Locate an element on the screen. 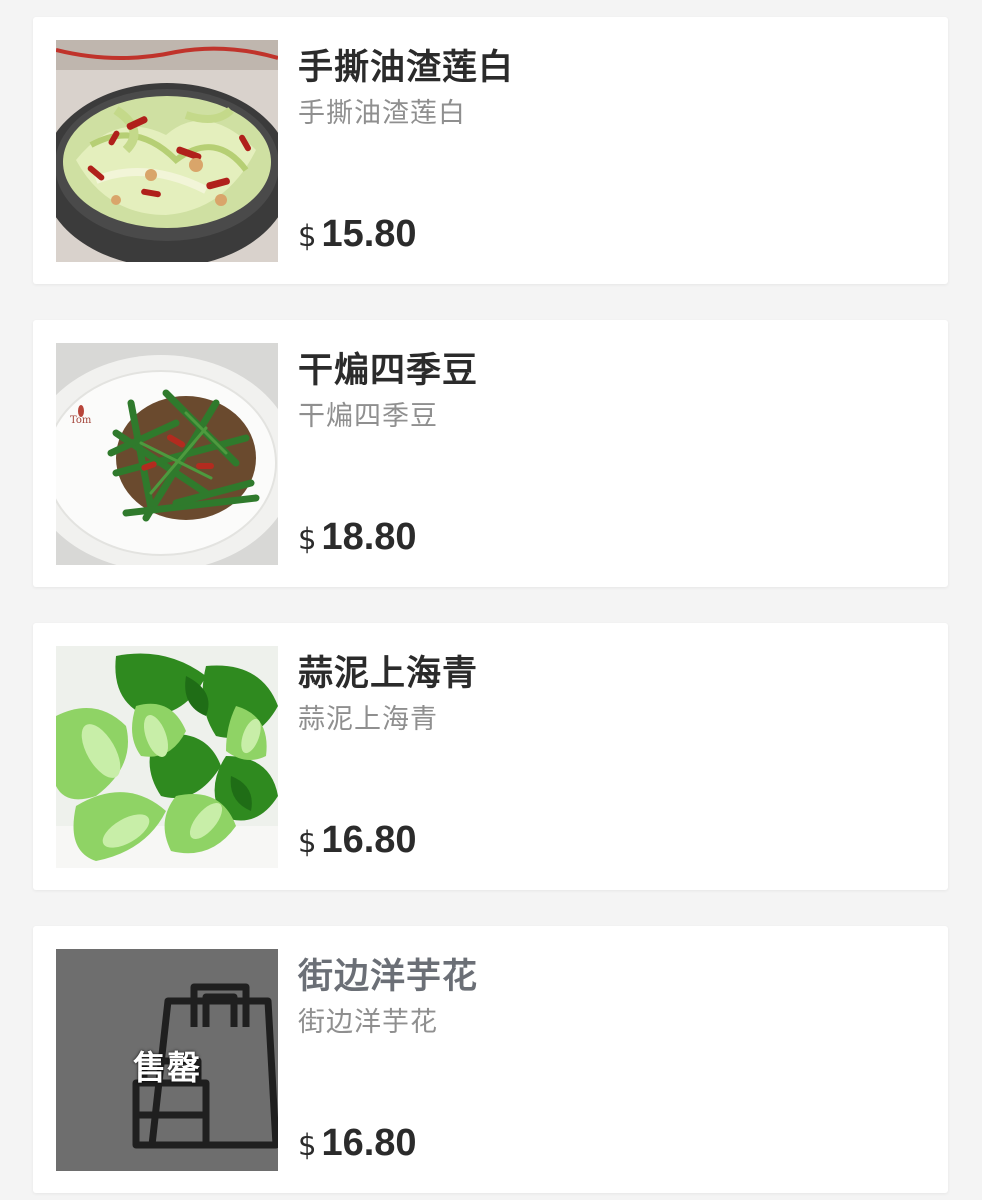 The image size is (982, 1200). dish-description: 干煸四季豆 is located at coordinates (368, 416).